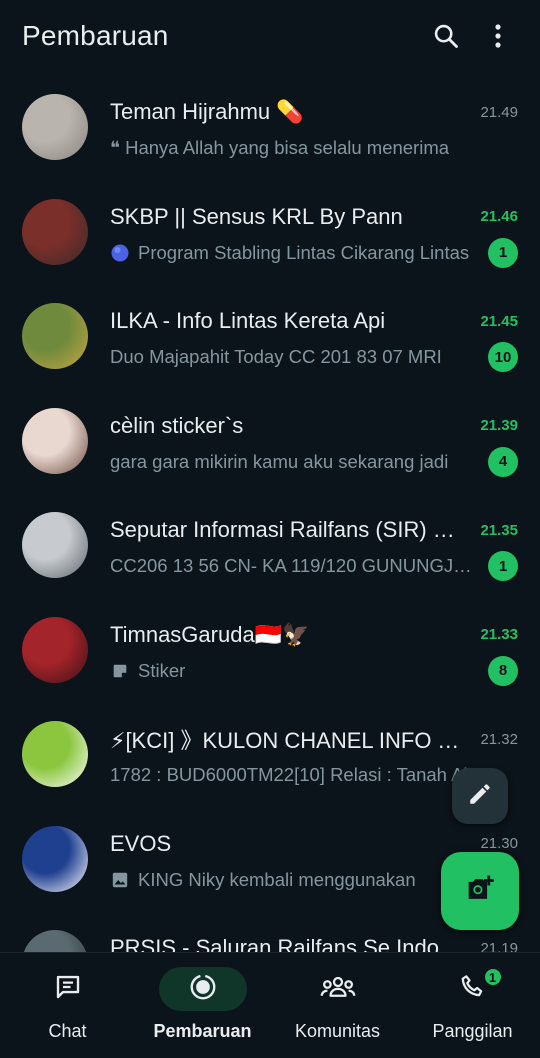 This screenshot has height=1058, width=540. I want to click on channel-preview: Program Stabling Lintas Cikarang Lintas, so click(299, 253).